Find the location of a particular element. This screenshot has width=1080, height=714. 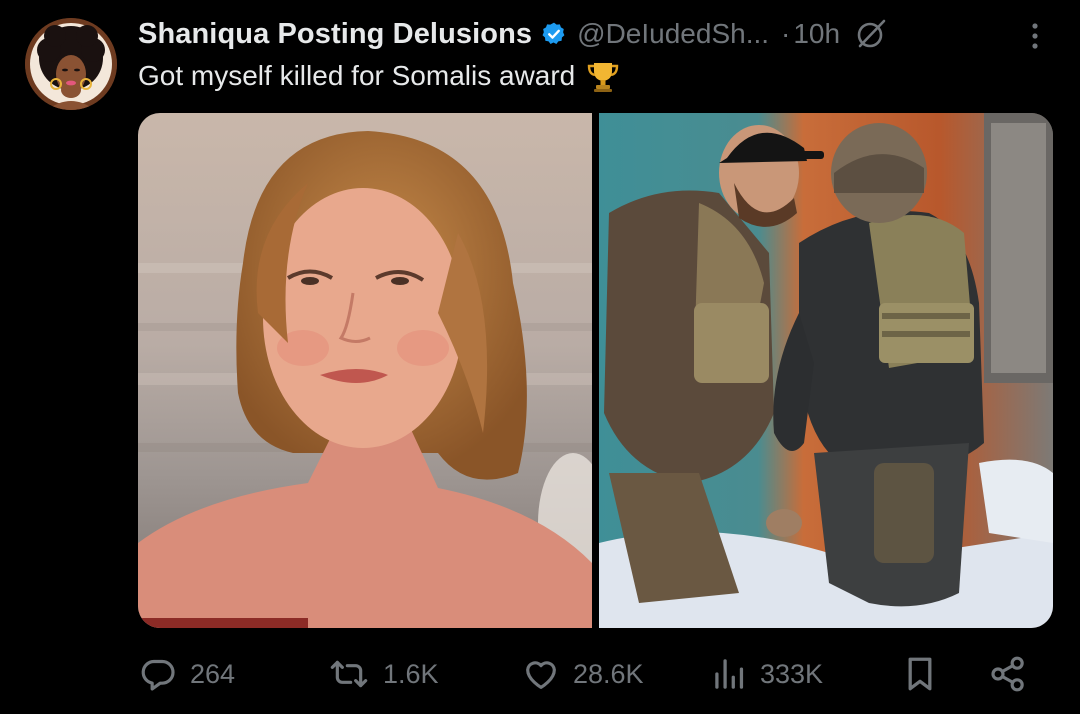

action-bar: 264 1.6K 28.6K 333K is located at coordinates (540, 674).